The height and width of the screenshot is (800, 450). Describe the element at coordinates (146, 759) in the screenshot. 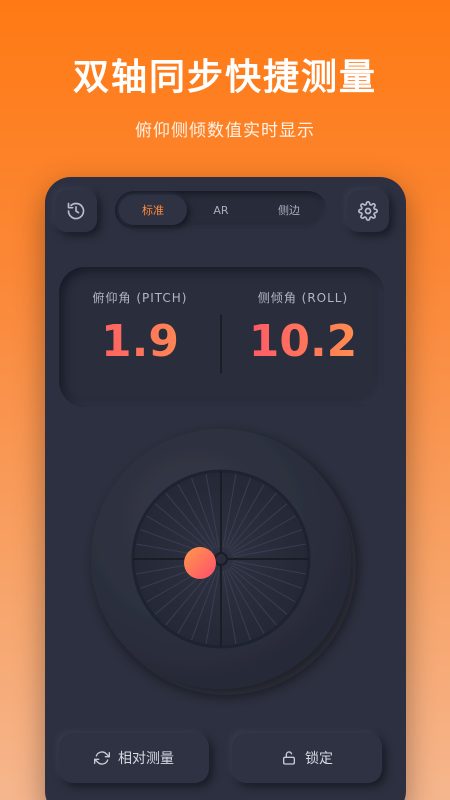

I see `relative-measure-label: 相对测量` at that location.